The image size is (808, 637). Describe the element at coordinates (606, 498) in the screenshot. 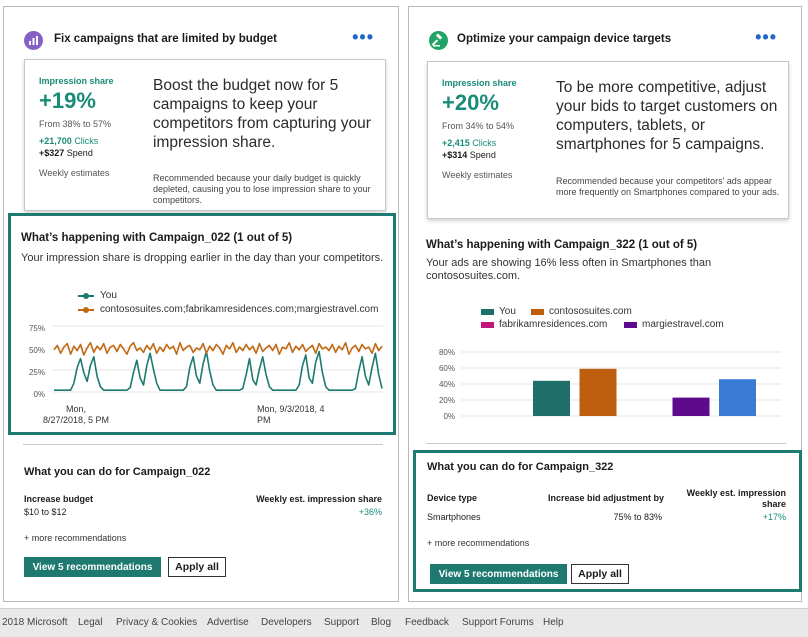

I see `bid-adjustment-header: Increase bid adjustment by` at that location.